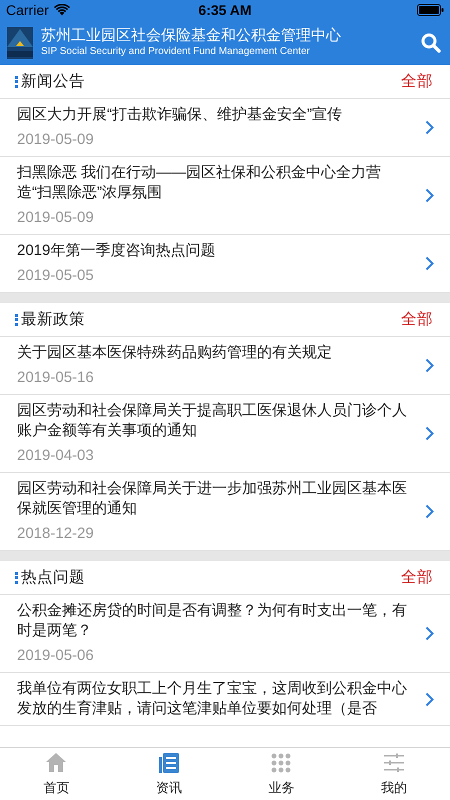 Image resolution: width=450 pixels, height=800 pixels. I want to click on article-title: 关于园区基本医保特殊药品购药管理的有关规定, so click(175, 353).